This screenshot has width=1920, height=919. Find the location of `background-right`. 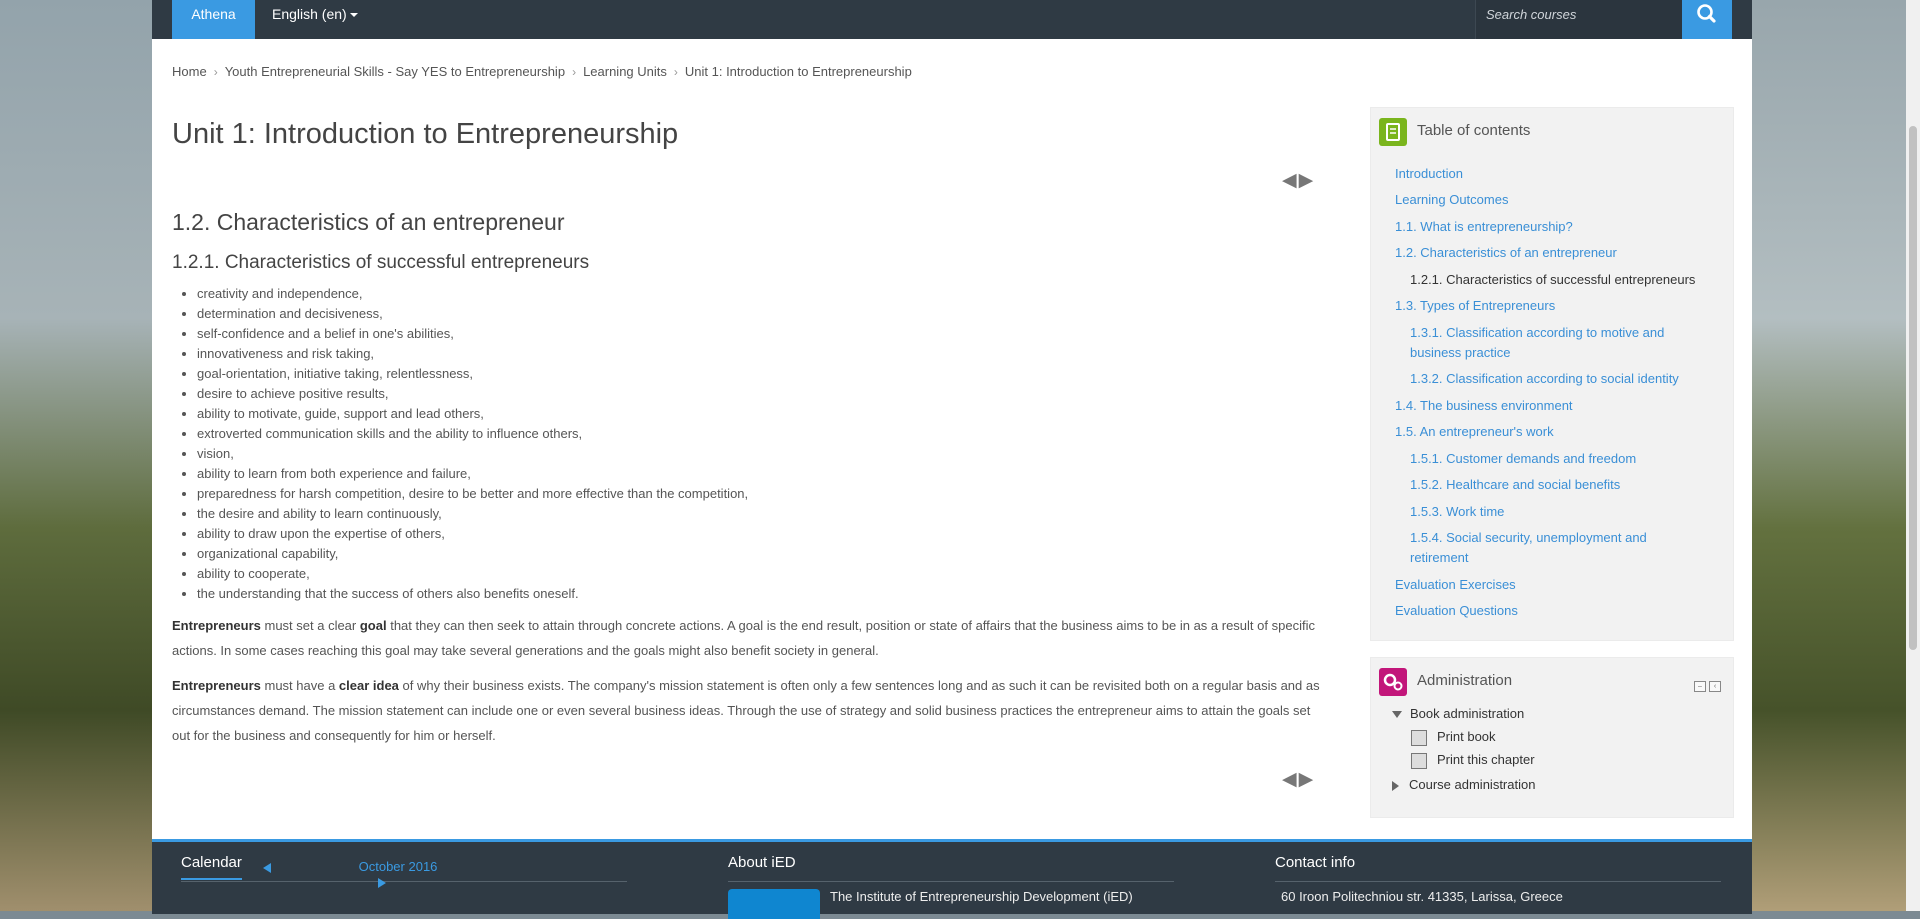

background-right is located at coordinates (1824, 455).